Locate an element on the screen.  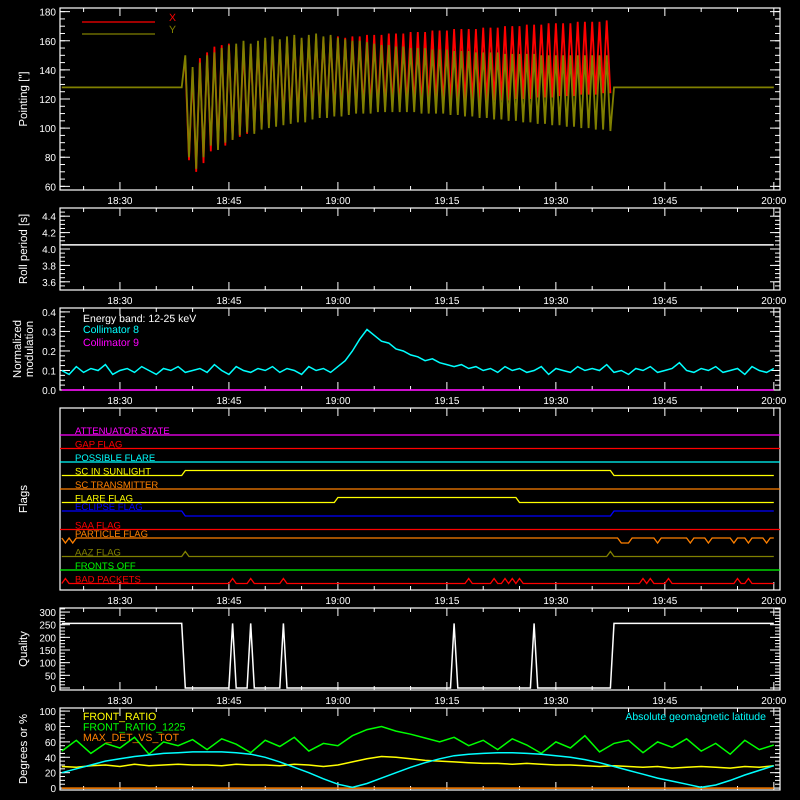
tick-label: 0.0 is located at coordinates (49, 391).